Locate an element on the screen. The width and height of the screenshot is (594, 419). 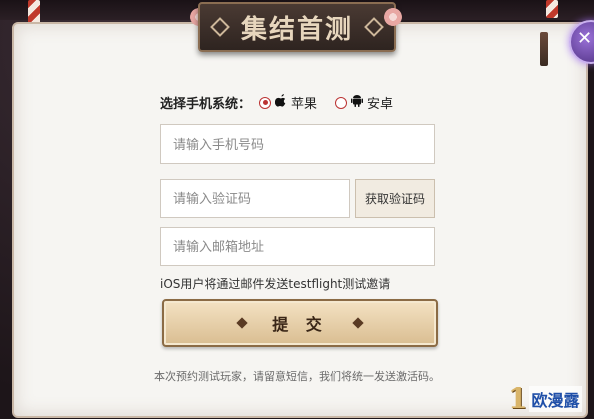
get-code-button: 获取验证码 is located at coordinates (395, 198).